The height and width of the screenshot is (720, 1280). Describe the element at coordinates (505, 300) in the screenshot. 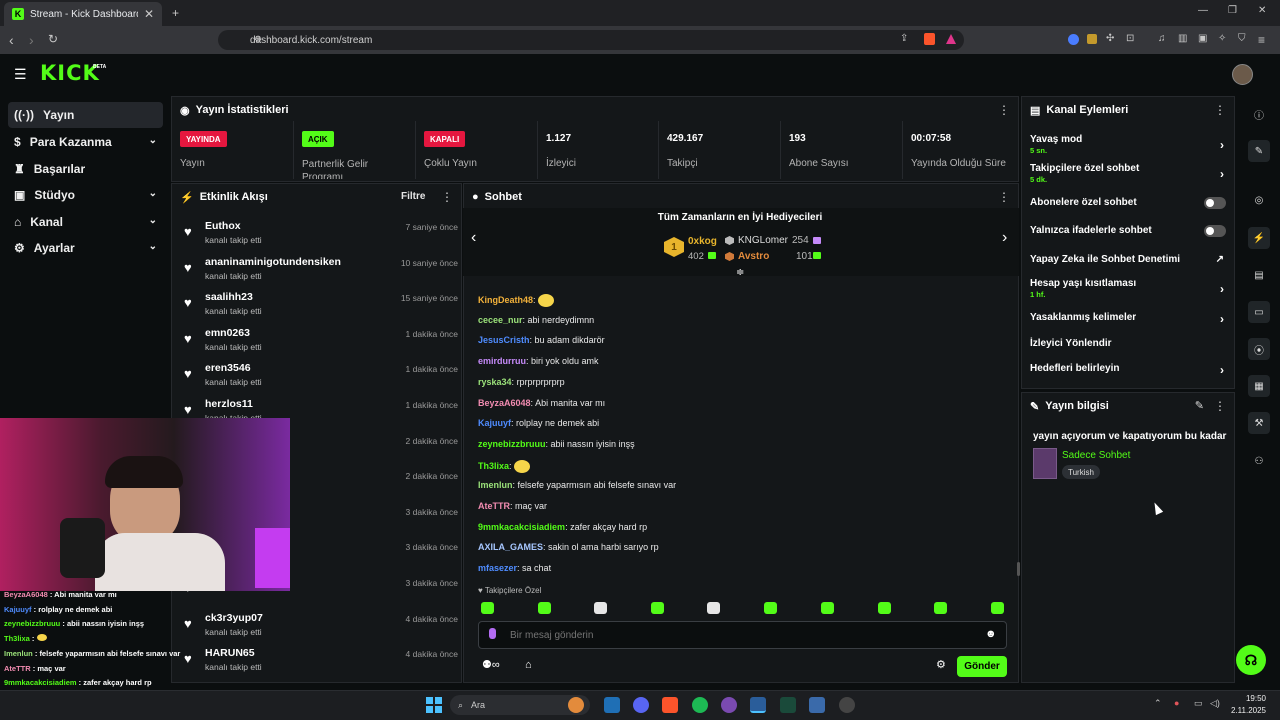

I see `chat-username: KingDeath48` at that location.